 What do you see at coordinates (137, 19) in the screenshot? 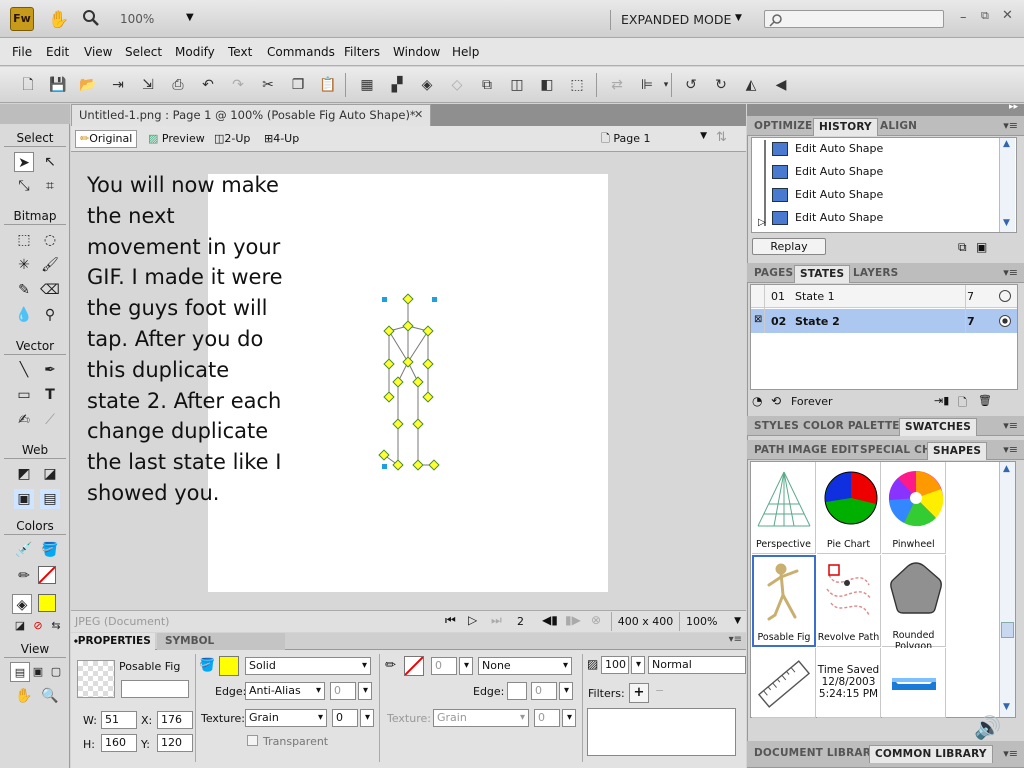
I see `zoom-level: 100%` at bounding box center [137, 19].